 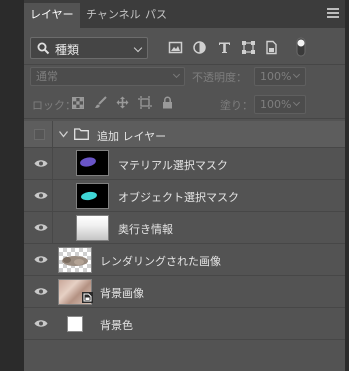 I want to click on lock-all-icon, so click(x=167, y=102).